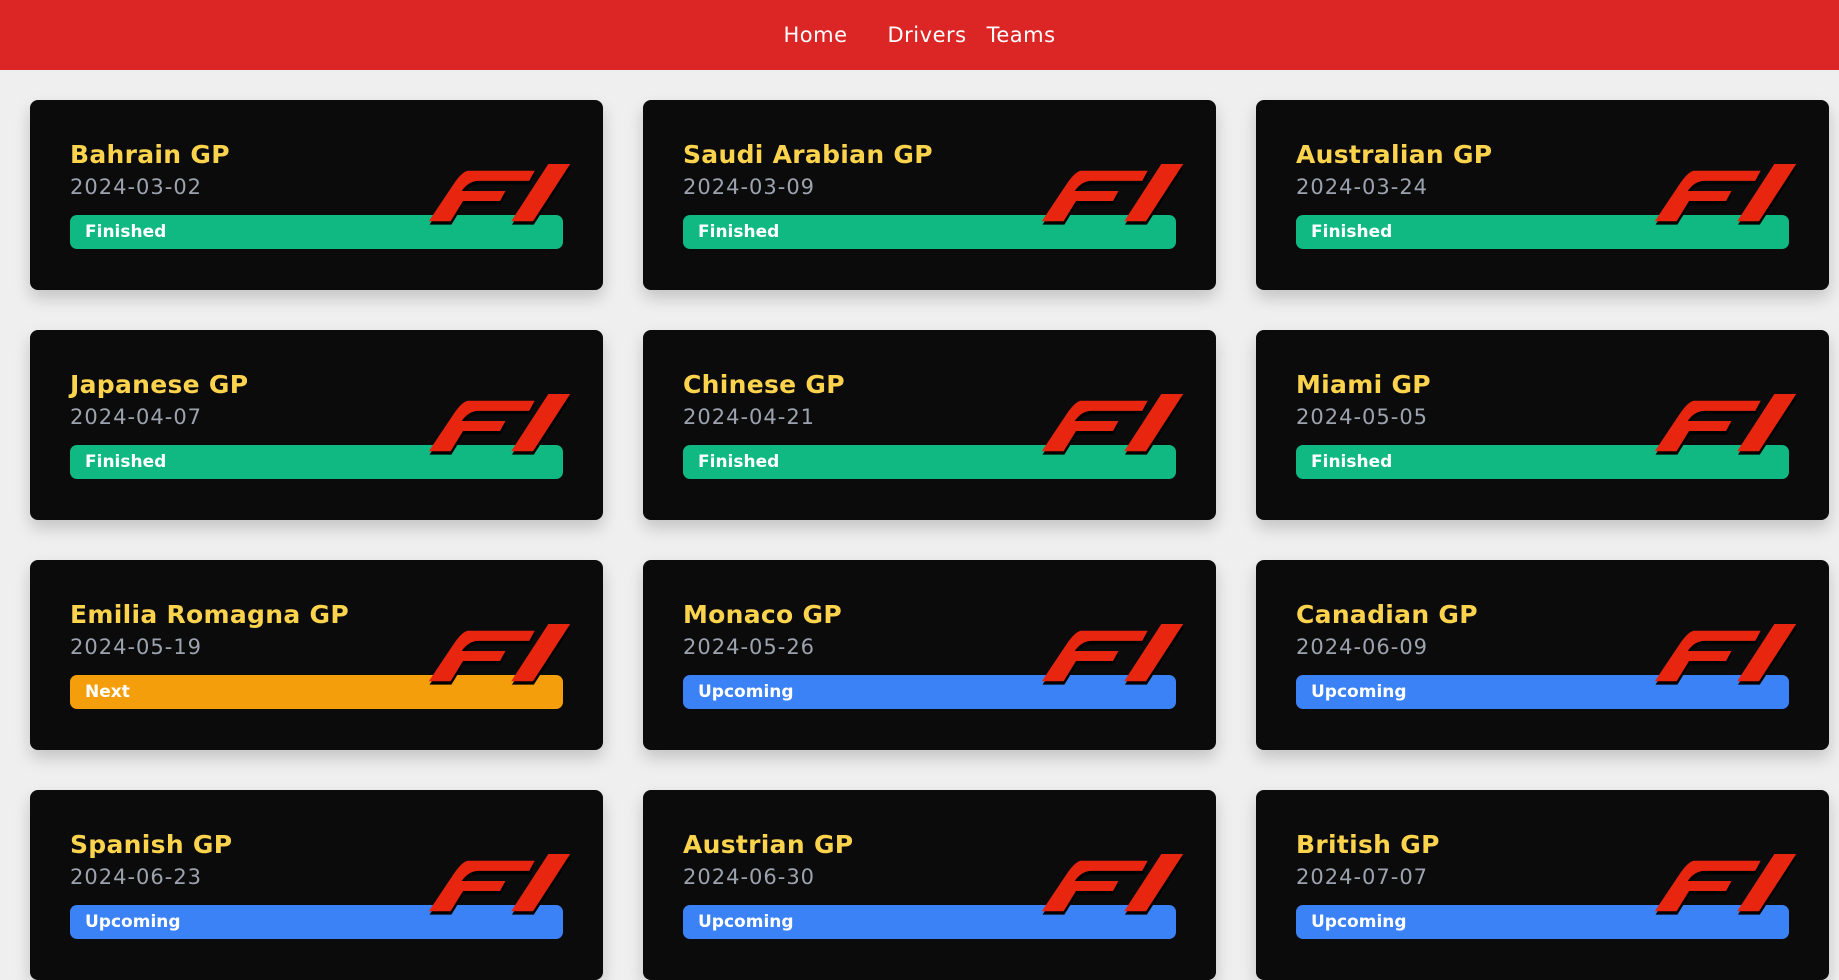 Image resolution: width=1839 pixels, height=980 pixels. Describe the element at coordinates (209, 614) in the screenshot. I see `race-title: Emilia Romagna GP` at that location.